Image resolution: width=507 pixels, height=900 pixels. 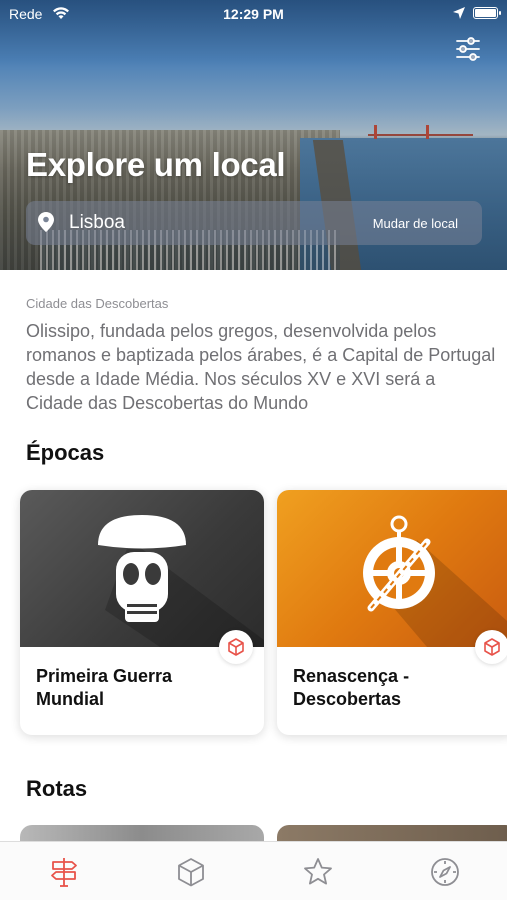 I want to click on routes-section-title: Rotas, so click(x=57, y=788).